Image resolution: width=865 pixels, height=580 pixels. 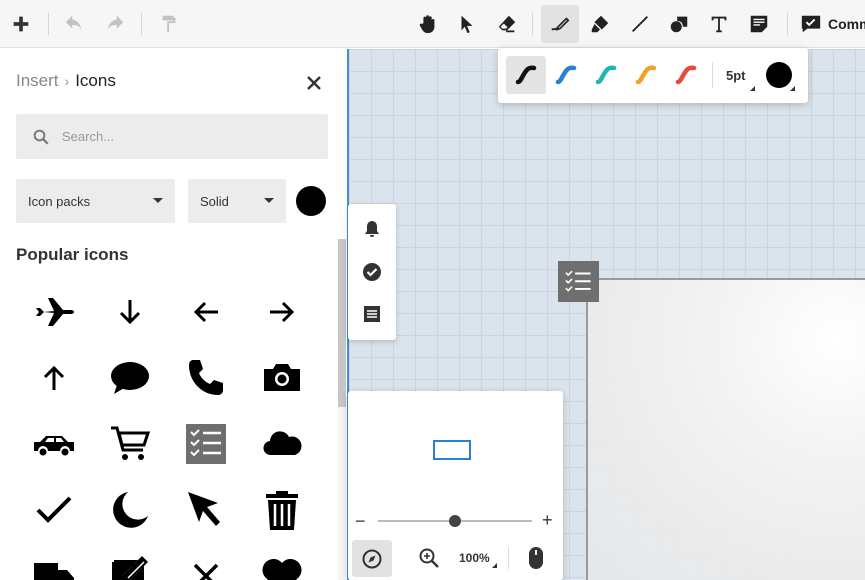 What do you see at coordinates (455, 521) in the screenshot?
I see `zoom-slider-knob` at bounding box center [455, 521].